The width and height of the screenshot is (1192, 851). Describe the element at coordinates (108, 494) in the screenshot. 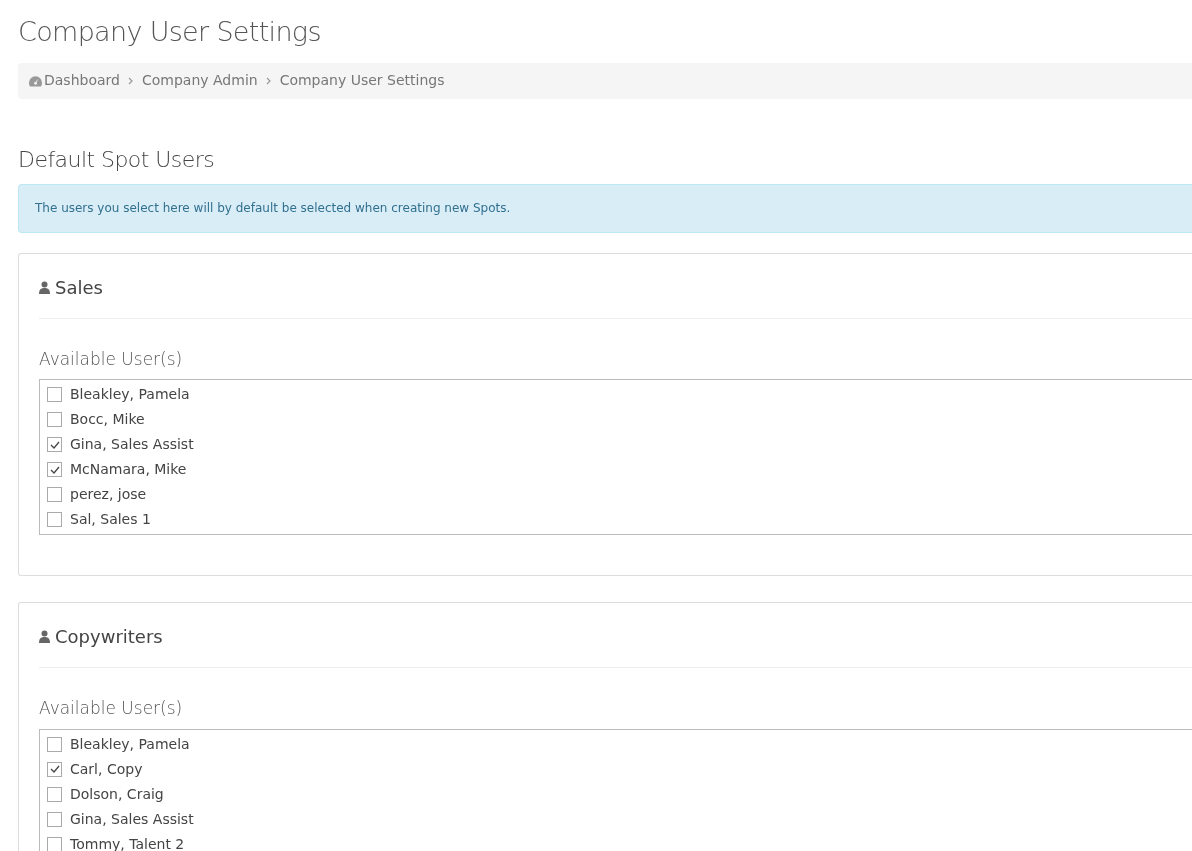

I see `user-name: perez, jose` at that location.